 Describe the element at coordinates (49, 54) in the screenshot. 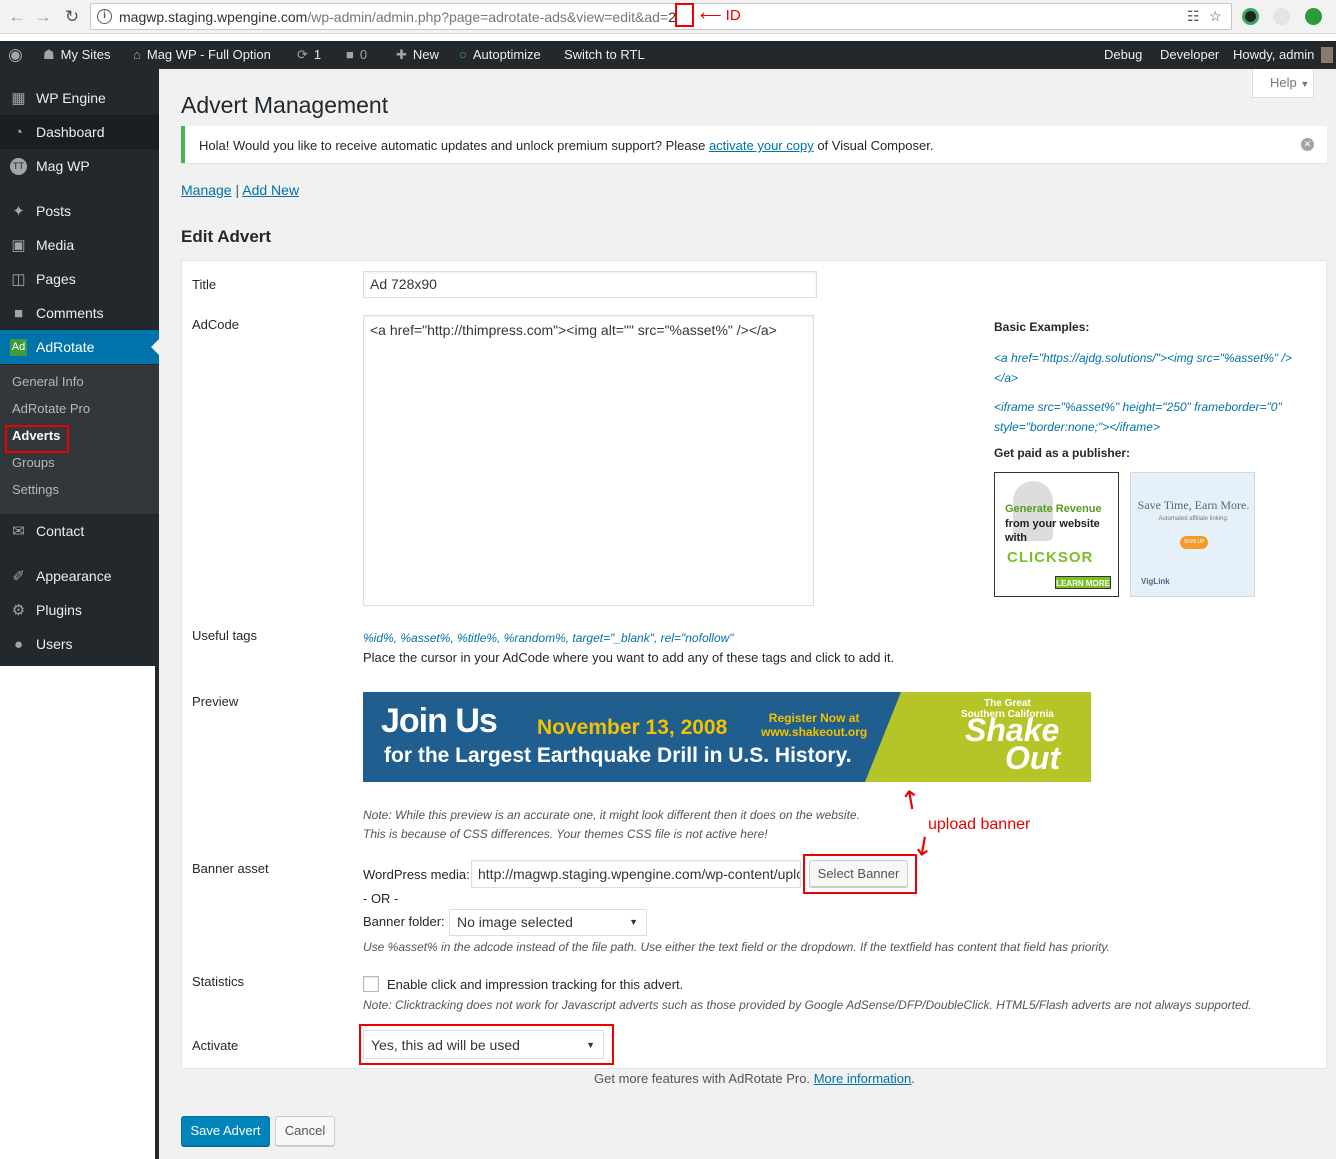

I see `sites-icon: ☗` at that location.